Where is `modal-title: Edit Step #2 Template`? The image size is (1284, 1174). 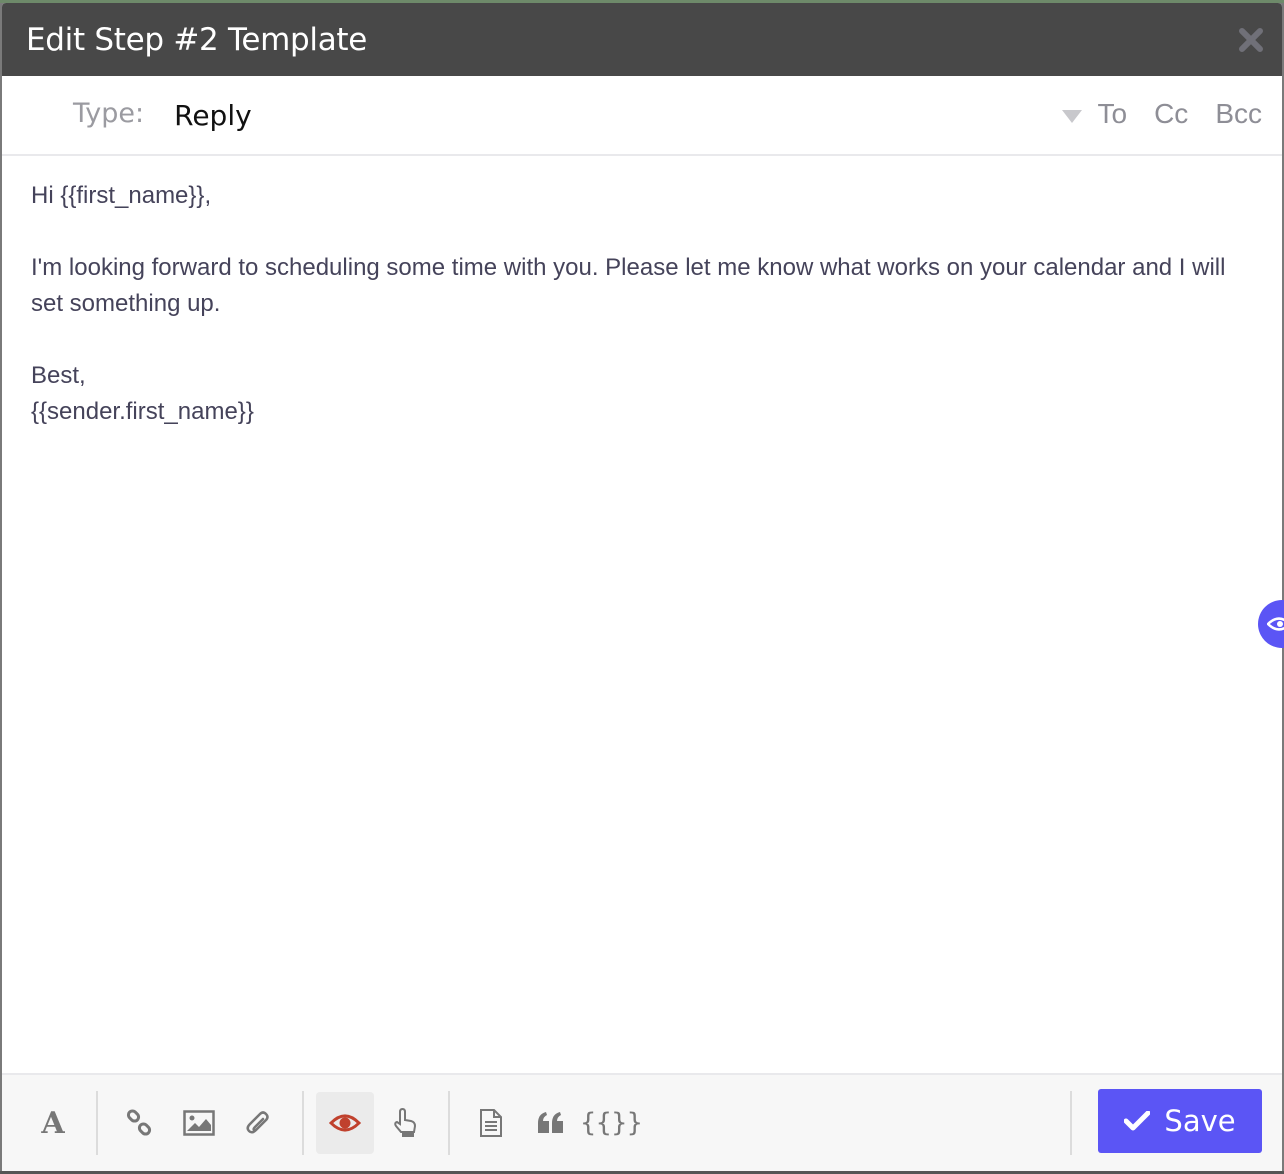
modal-title: Edit Step #2 Template is located at coordinates (197, 39).